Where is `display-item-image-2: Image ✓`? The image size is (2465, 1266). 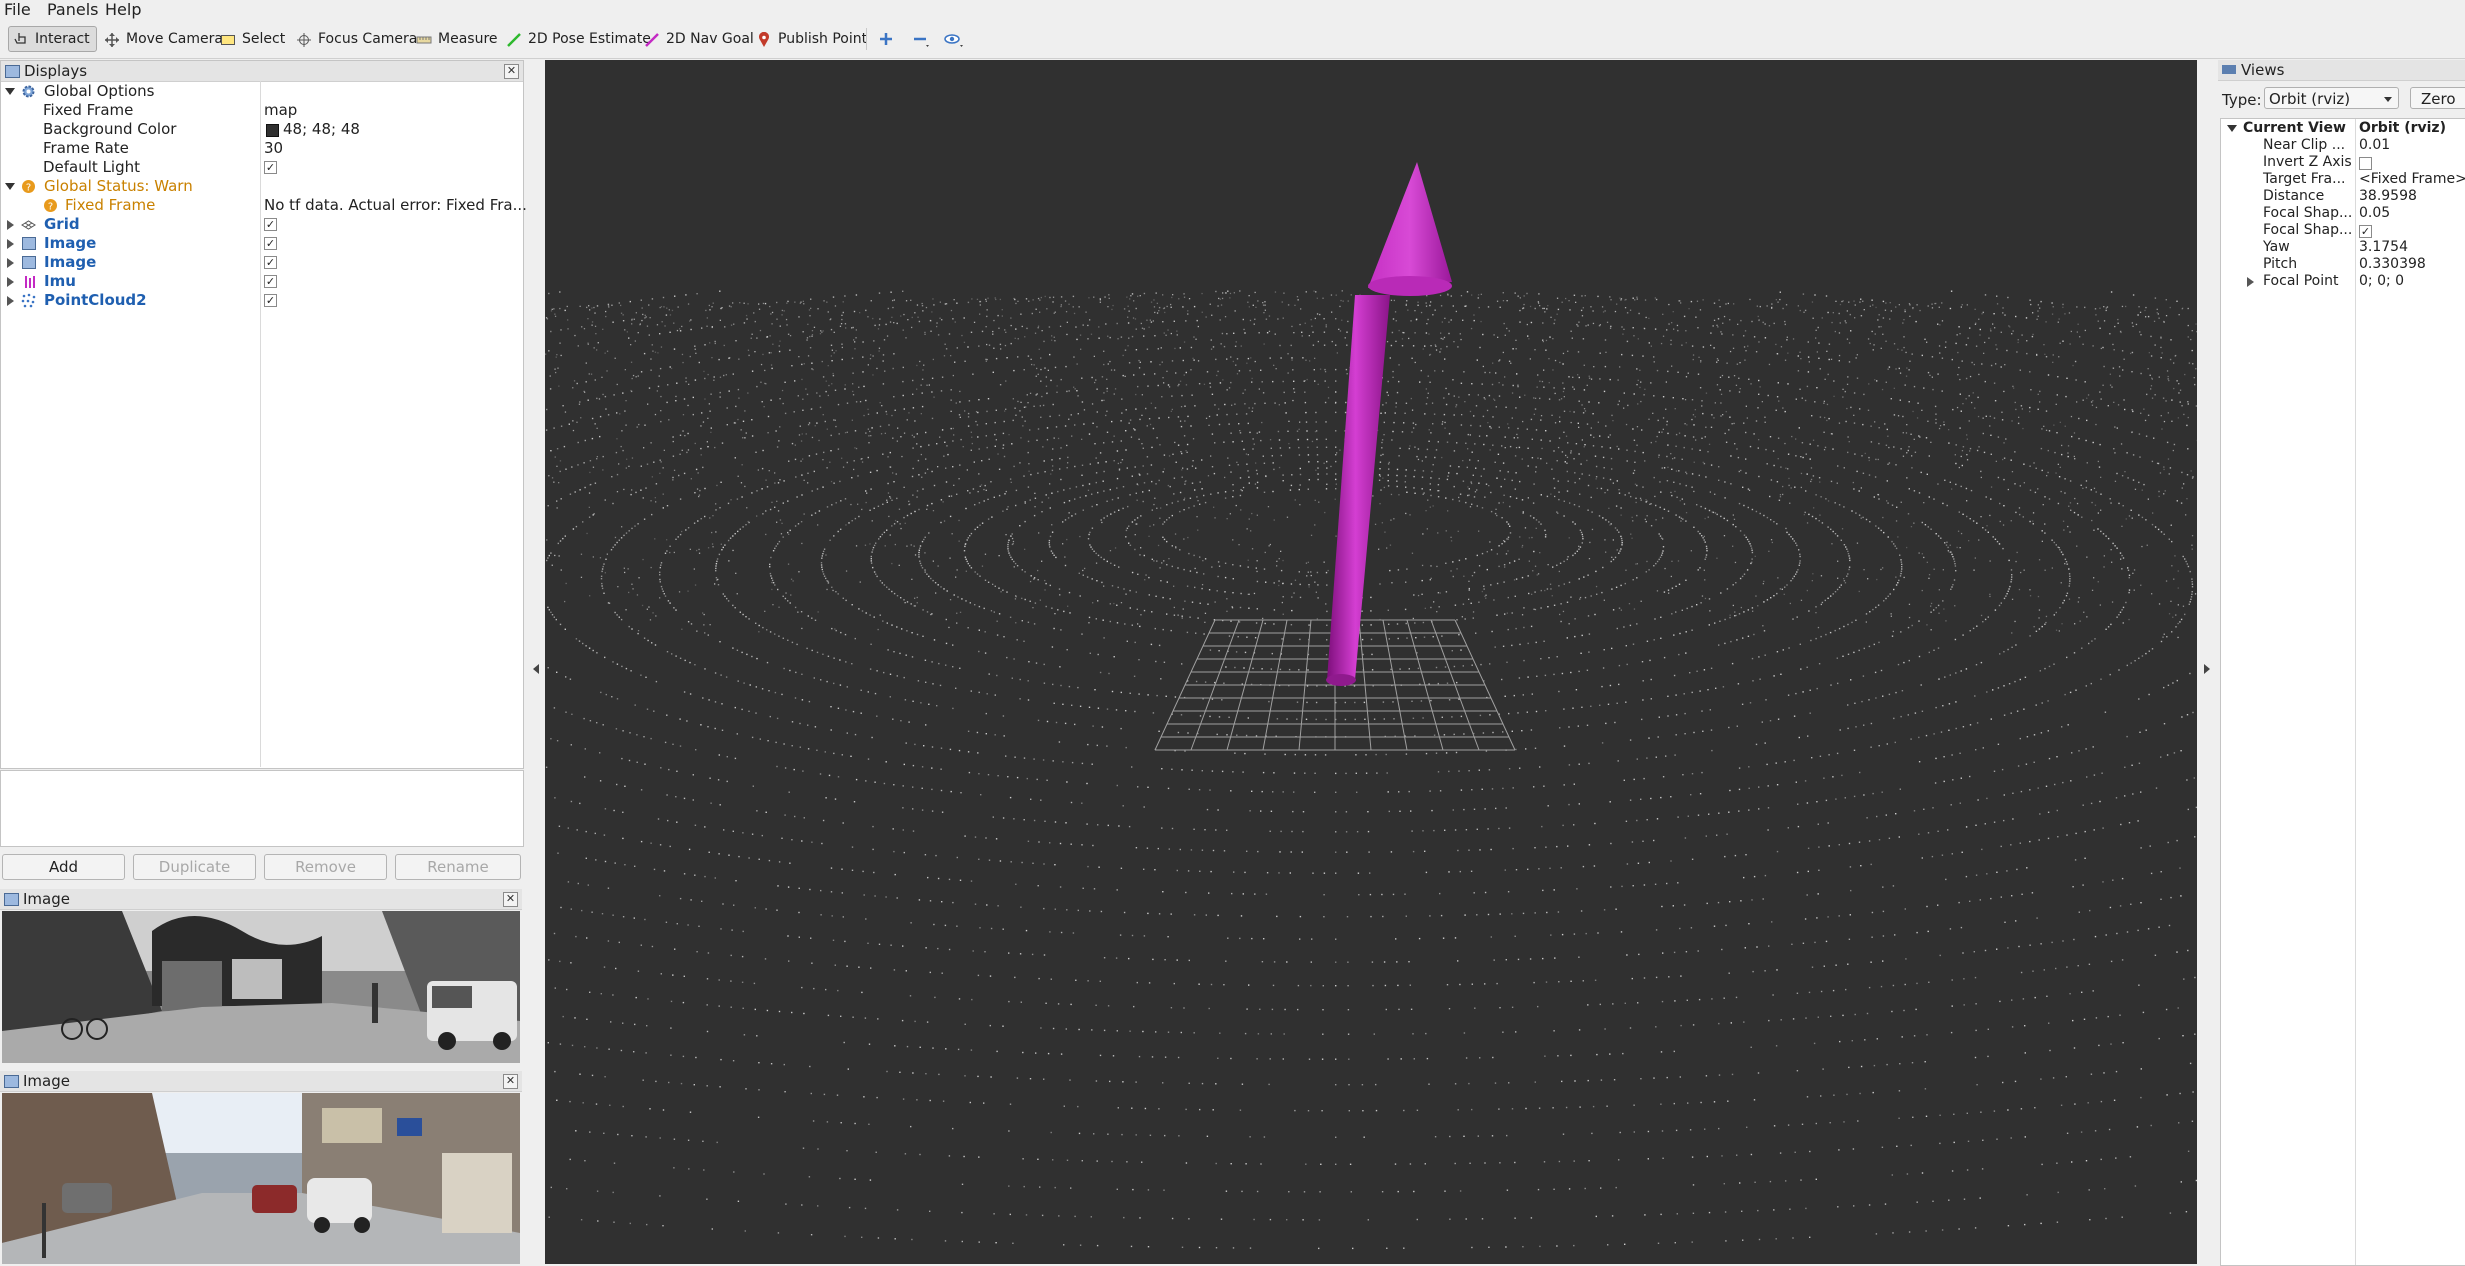
display-item-image-2: Image ✓ is located at coordinates (261, 262).